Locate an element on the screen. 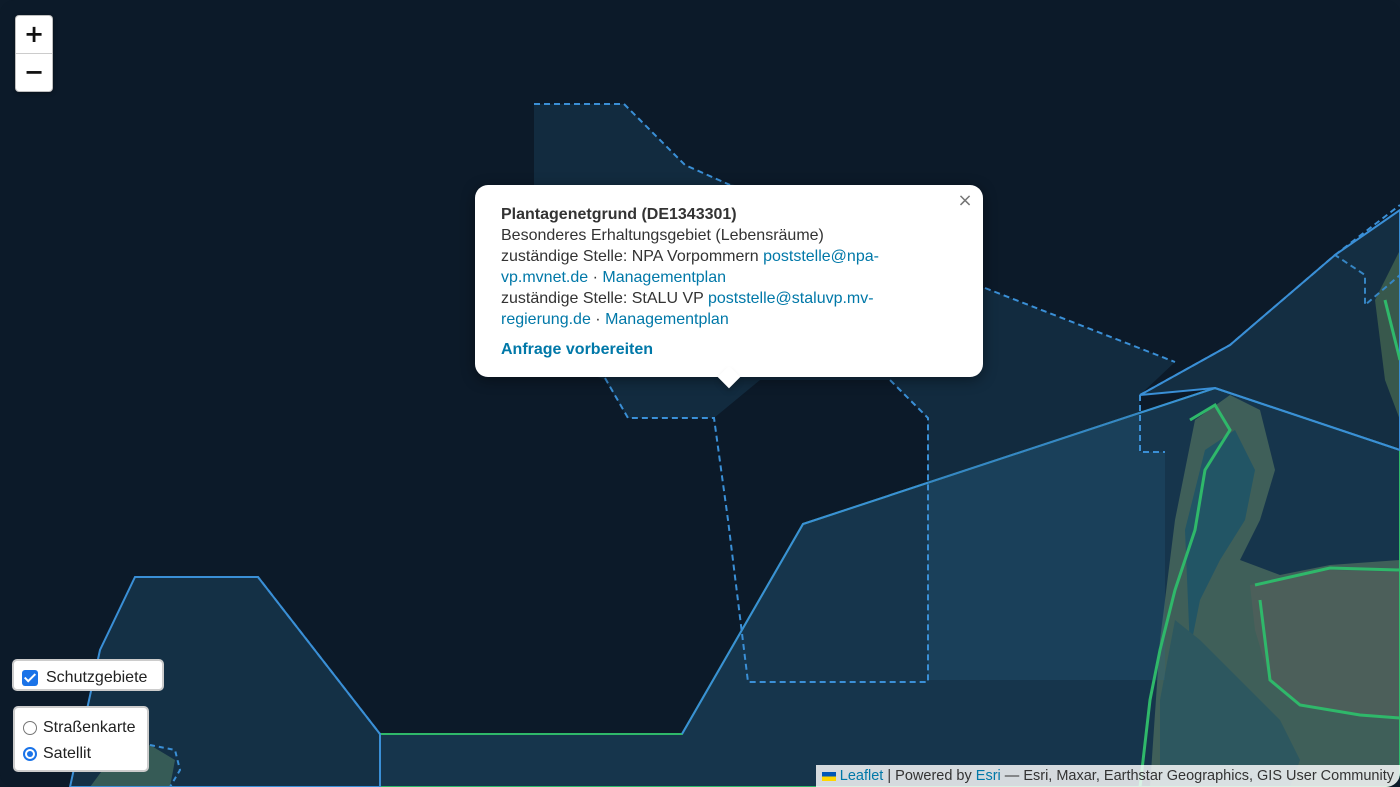 This screenshot has height=787, width=1400. baselayer-option-strassenkarte: Straßenkarte is located at coordinates (81, 728).